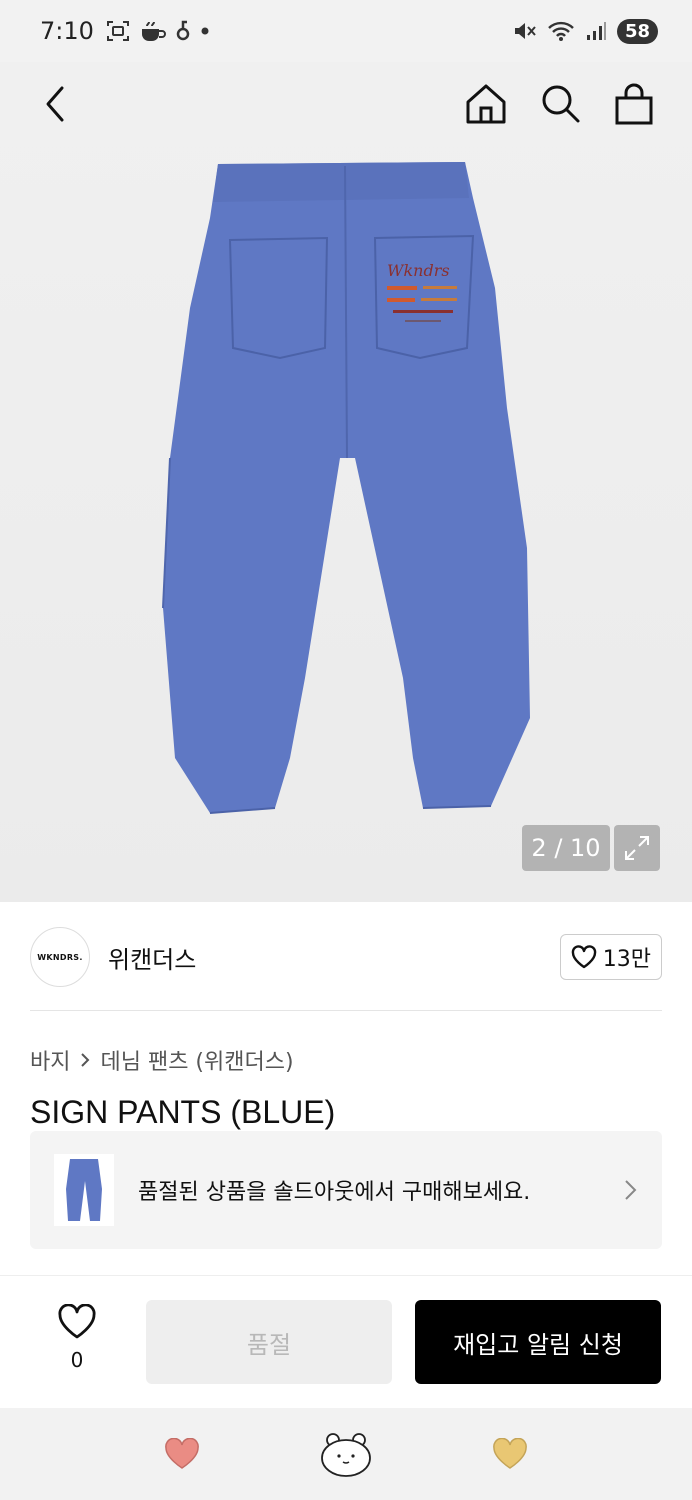  I want to click on tab-heart-pink, so click(182, 1454).